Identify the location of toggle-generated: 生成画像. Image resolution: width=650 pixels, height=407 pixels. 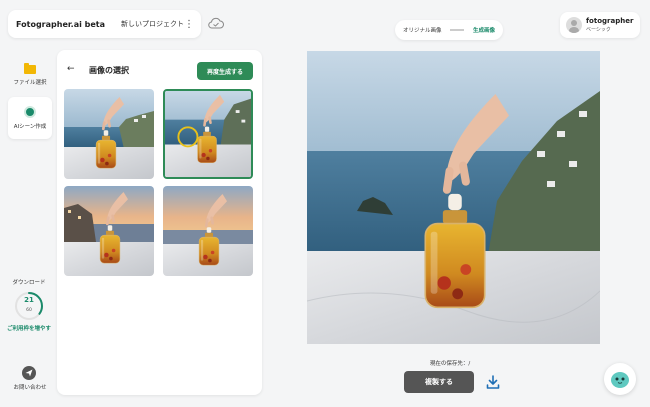
(484, 30).